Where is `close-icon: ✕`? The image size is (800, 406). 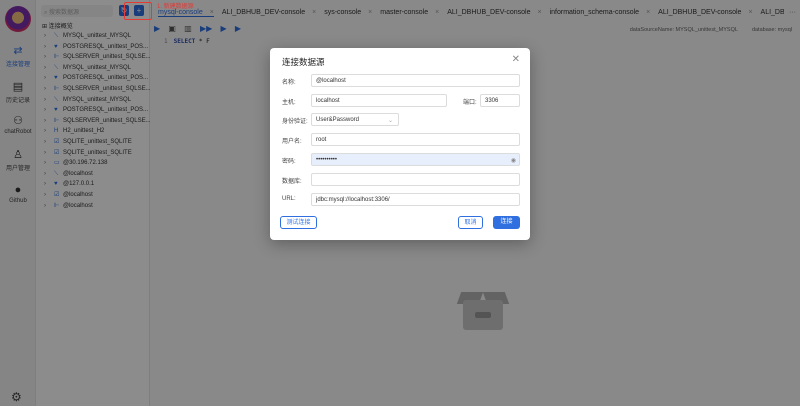 close-icon: ✕ is located at coordinates (516, 59).